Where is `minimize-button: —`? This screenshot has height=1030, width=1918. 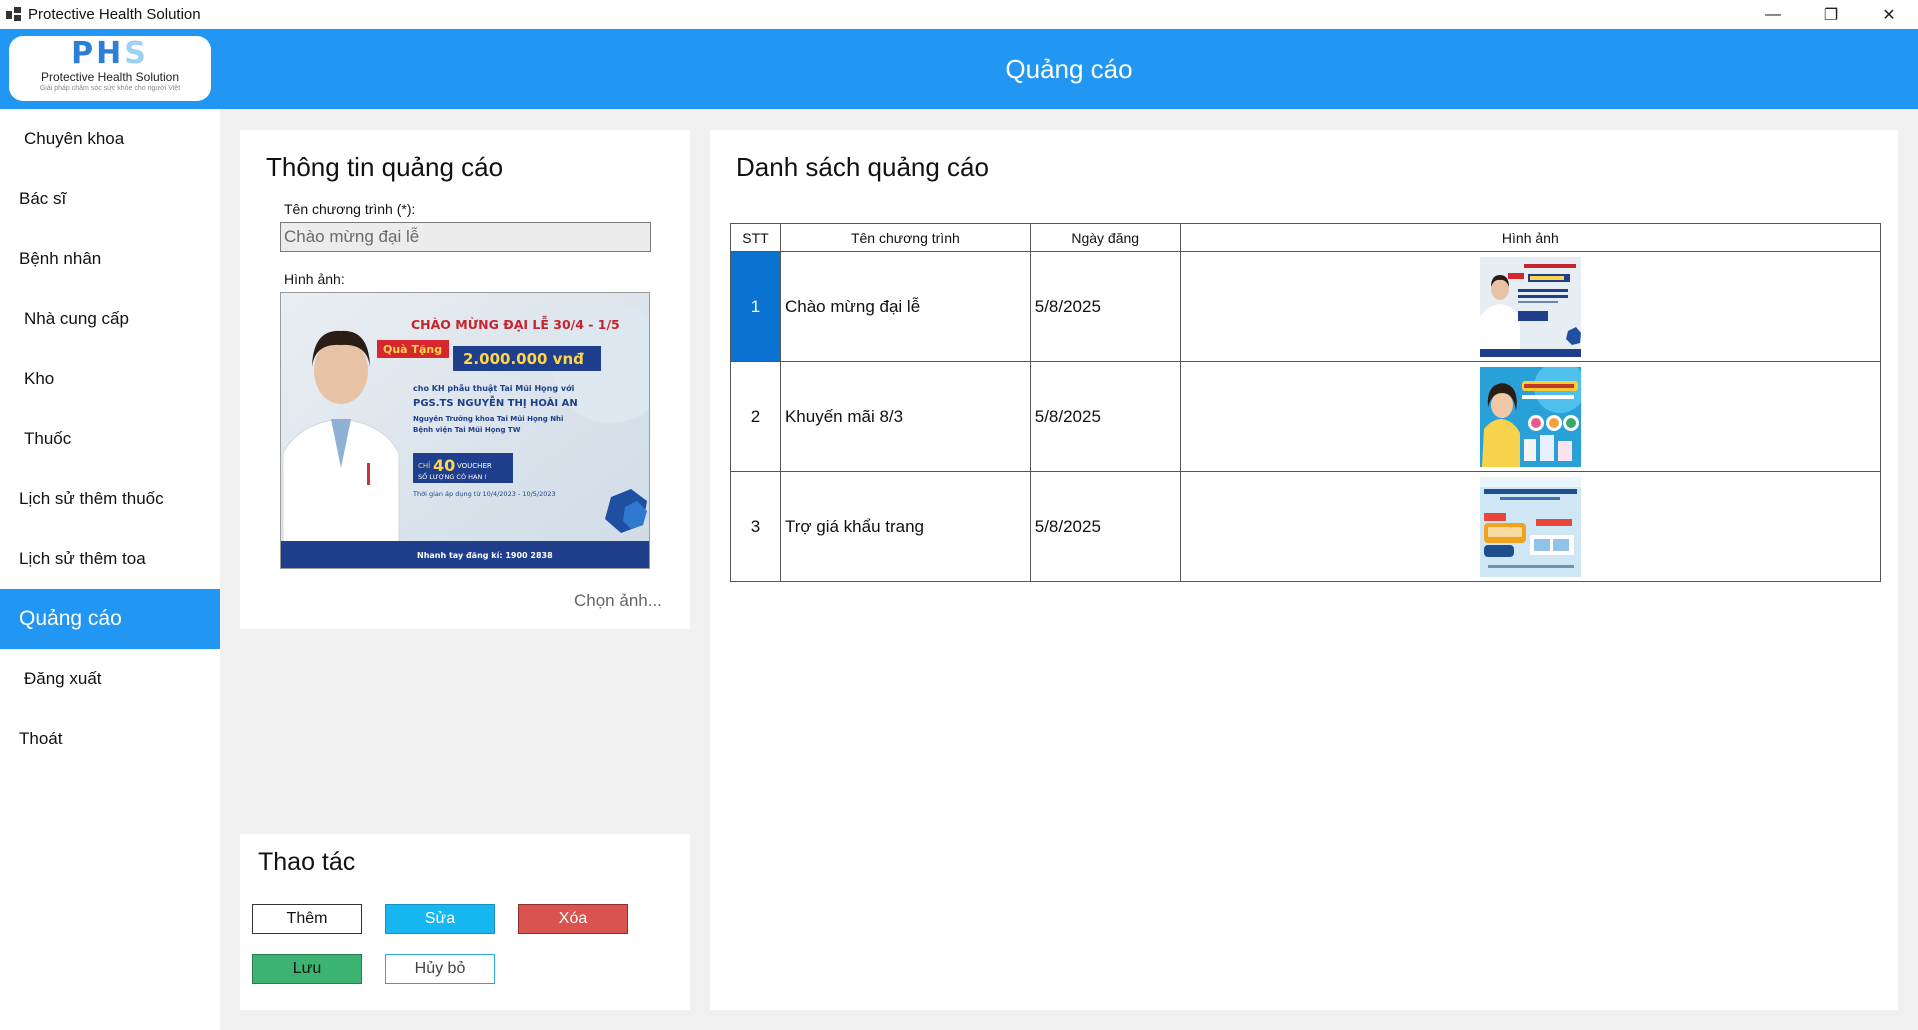 minimize-button: — is located at coordinates (1773, 14).